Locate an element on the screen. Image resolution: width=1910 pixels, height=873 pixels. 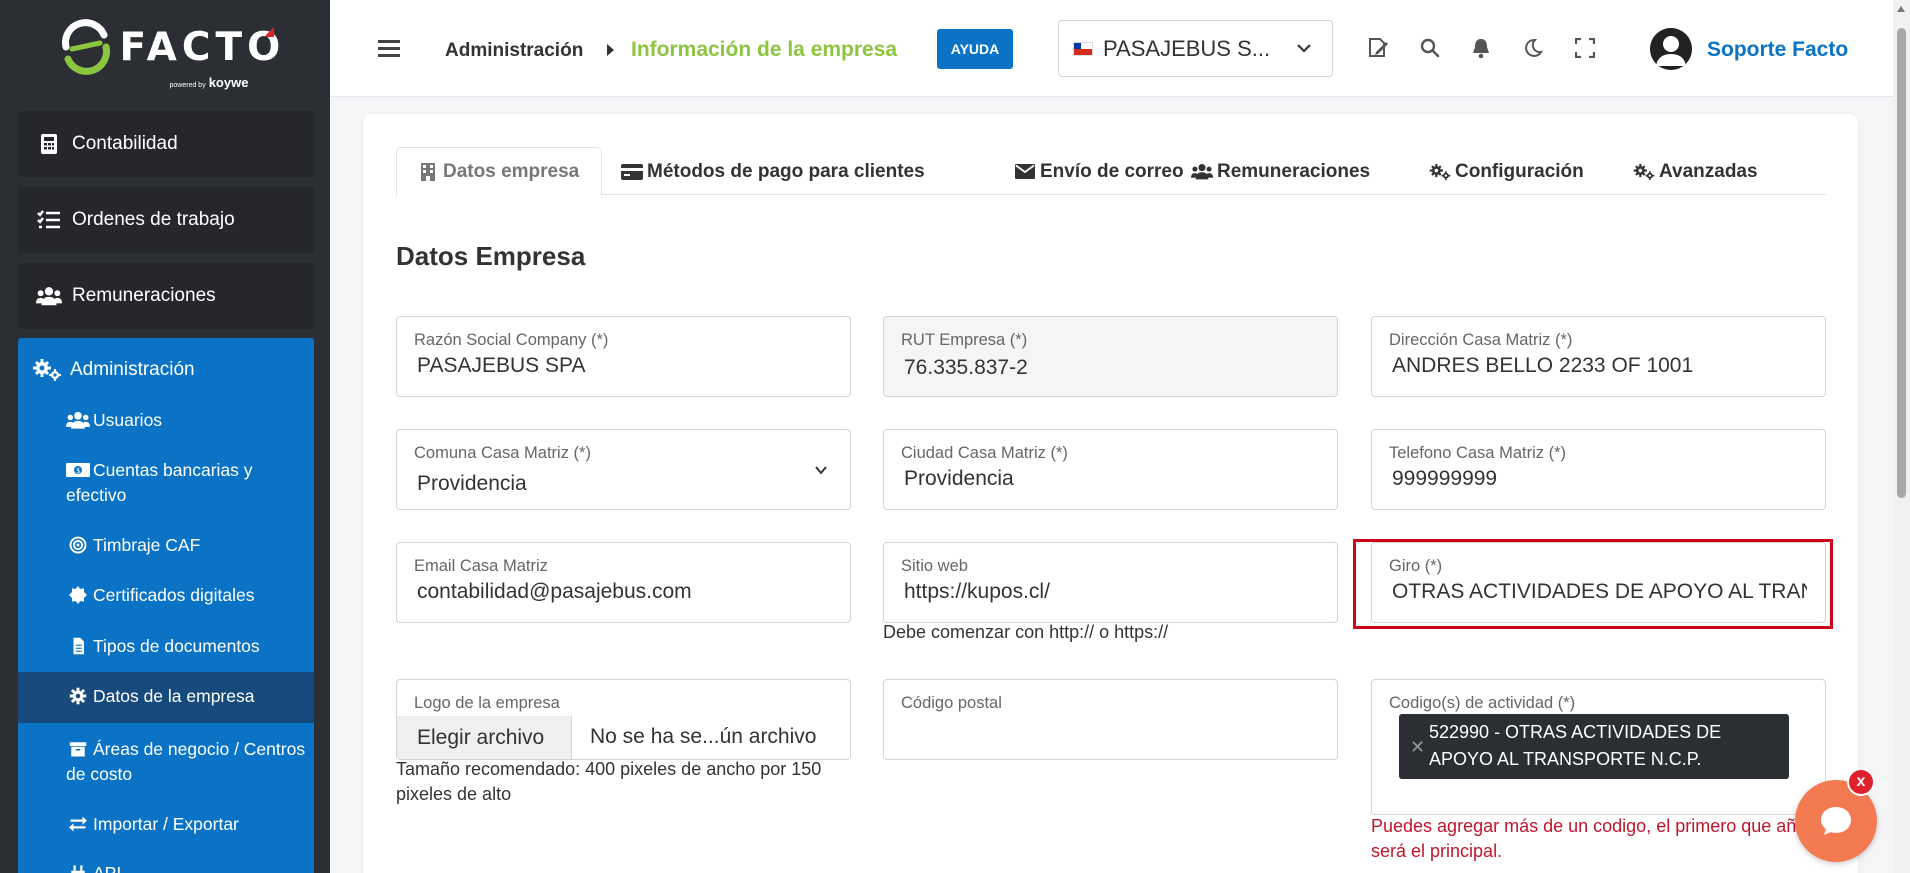
choose-file-button: Elegir archivo is located at coordinates (484, 737).